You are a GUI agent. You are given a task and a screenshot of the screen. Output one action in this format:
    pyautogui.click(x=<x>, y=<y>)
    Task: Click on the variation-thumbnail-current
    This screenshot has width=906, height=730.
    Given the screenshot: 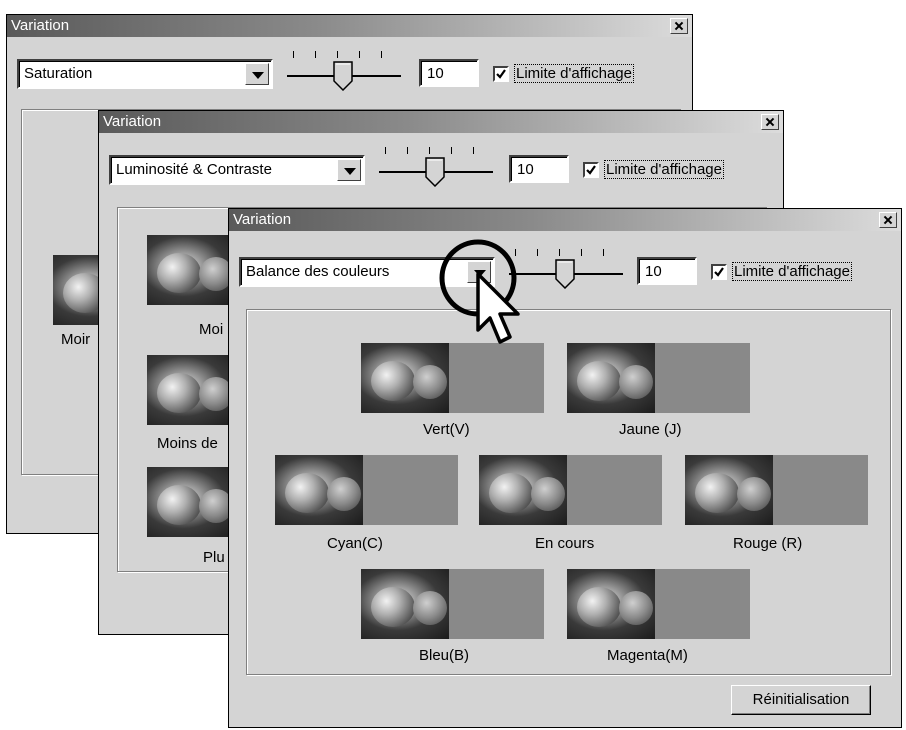 What is the action you would take?
    pyautogui.click(x=570, y=490)
    